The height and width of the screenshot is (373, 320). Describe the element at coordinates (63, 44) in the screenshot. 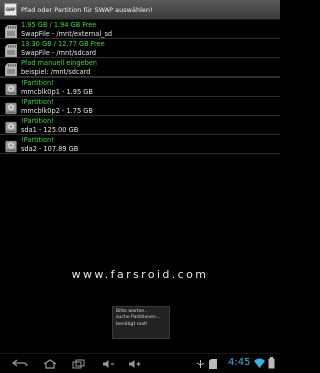

I see `list-item-title: 13.30 GB / 12.77 GB Free` at that location.